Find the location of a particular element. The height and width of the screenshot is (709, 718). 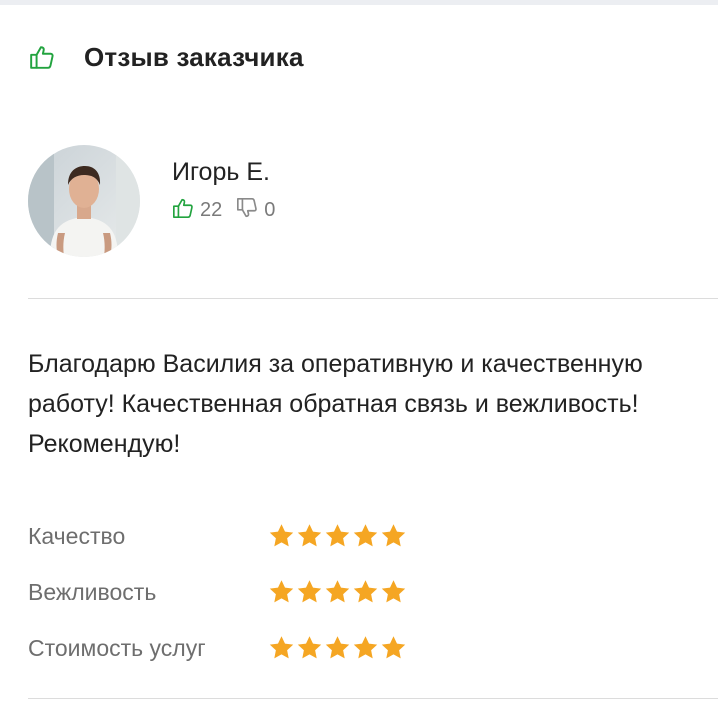

reviewer-block: Игорь Е. 22 0 is located at coordinates (151, 201).